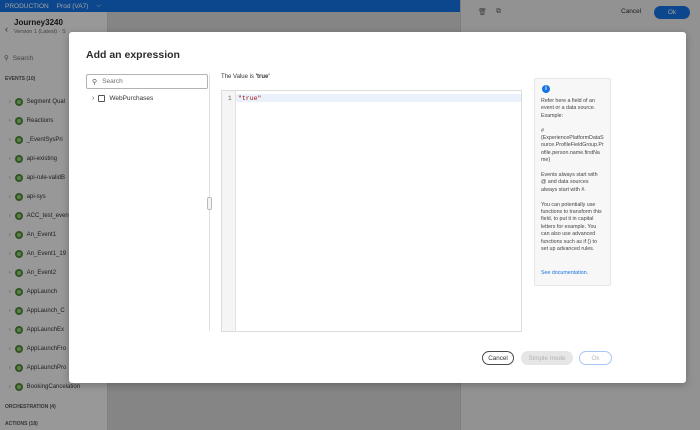 The width and height of the screenshot is (700, 430). Describe the element at coordinates (133, 55) in the screenshot. I see `dialog-title: Add an expression` at that location.